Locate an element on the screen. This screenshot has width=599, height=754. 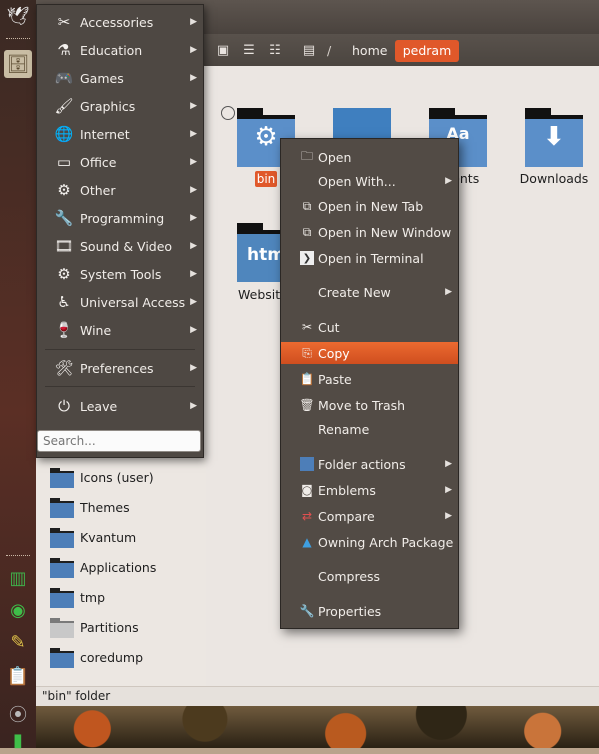
ctx-item-open-new-tab: ⧉ Open in New Tab is located at coordinates (369, 206).